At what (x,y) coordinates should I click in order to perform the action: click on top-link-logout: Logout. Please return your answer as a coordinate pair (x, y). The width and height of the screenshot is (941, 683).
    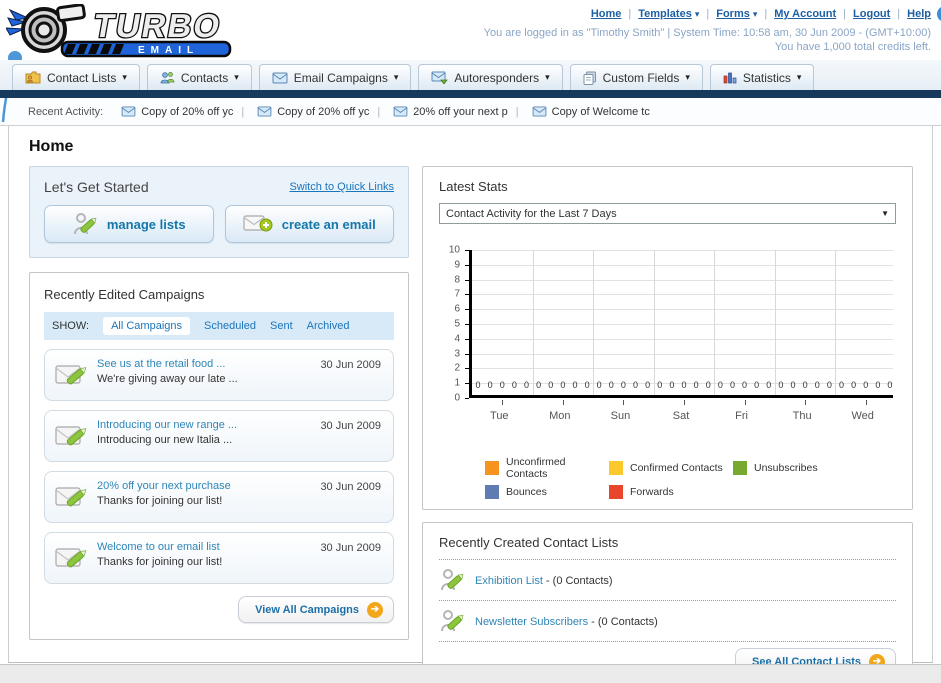
    Looking at the image, I should click on (863, 14).